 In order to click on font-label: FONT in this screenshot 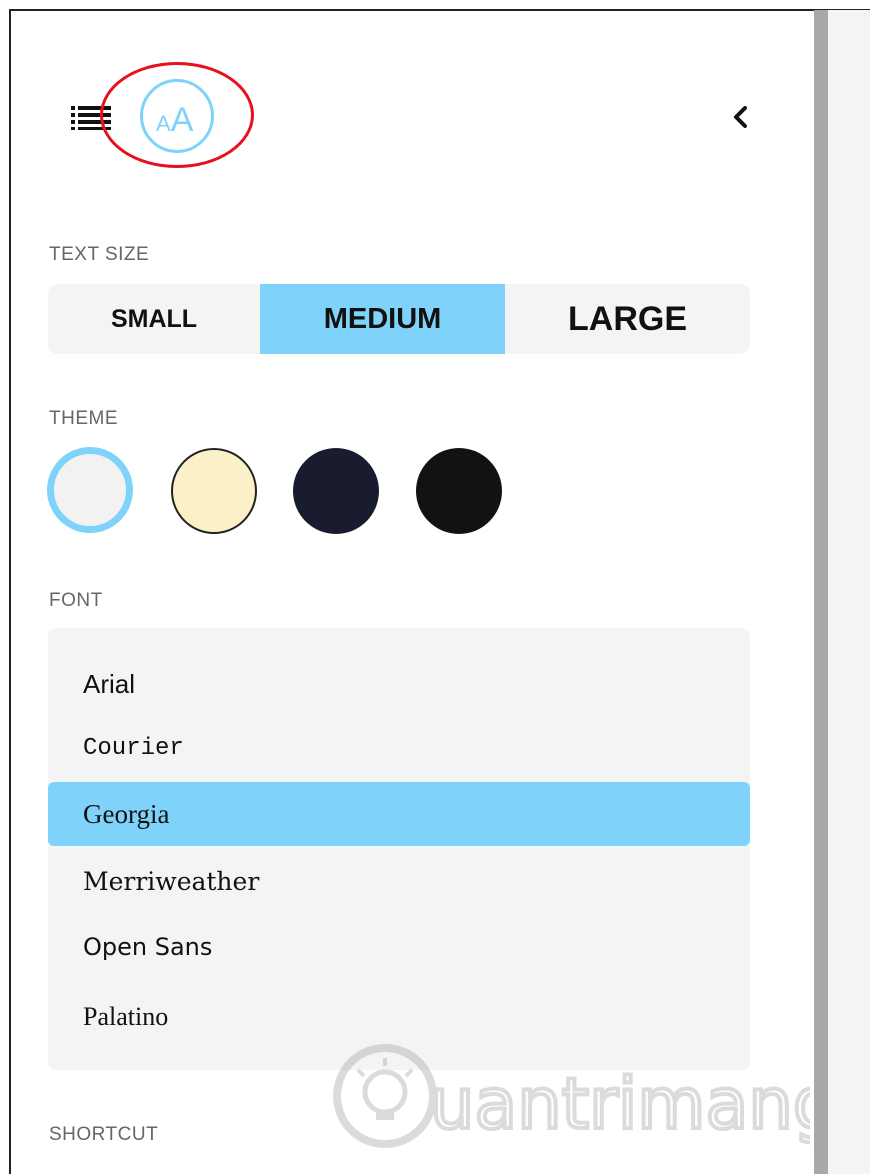, I will do `click(76, 600)`.